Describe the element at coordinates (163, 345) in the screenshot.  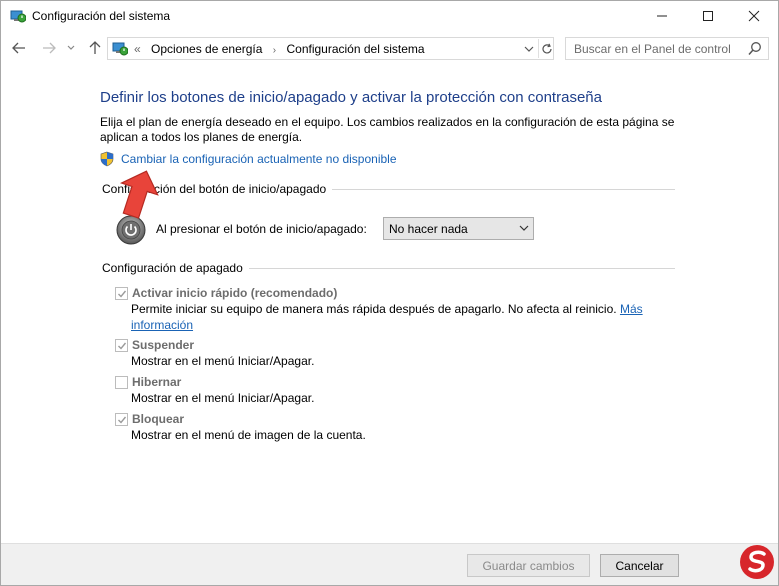
I see `sleep-label: Suspender` at that location.